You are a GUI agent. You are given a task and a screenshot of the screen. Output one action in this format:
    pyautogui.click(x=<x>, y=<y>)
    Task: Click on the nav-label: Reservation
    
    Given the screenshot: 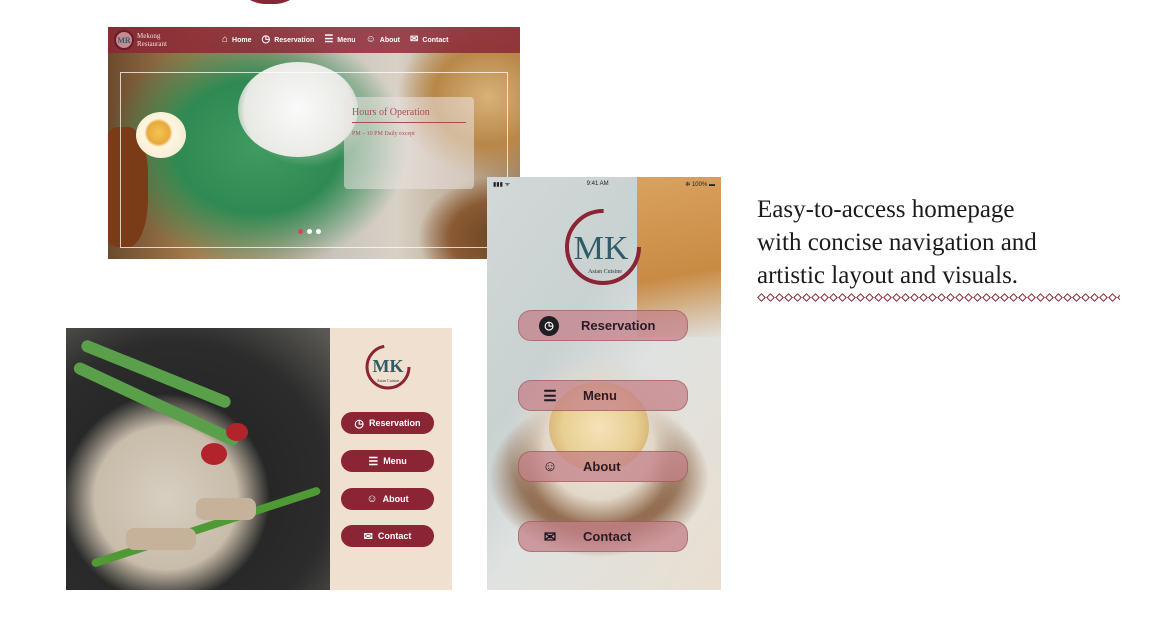 What is the action you would take?
    pyautogui.click(x=294, y=40)
    